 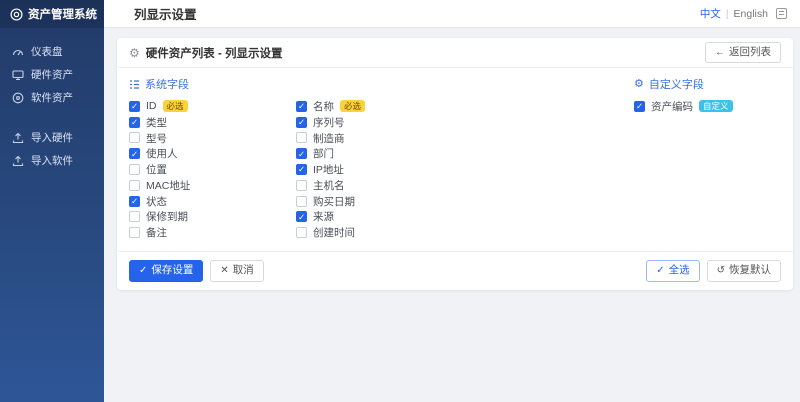 What do you see at coordinates (212, 122) in the screenshot?
I see `field-row: ✓ 类型` at bounding box center [212, 122].